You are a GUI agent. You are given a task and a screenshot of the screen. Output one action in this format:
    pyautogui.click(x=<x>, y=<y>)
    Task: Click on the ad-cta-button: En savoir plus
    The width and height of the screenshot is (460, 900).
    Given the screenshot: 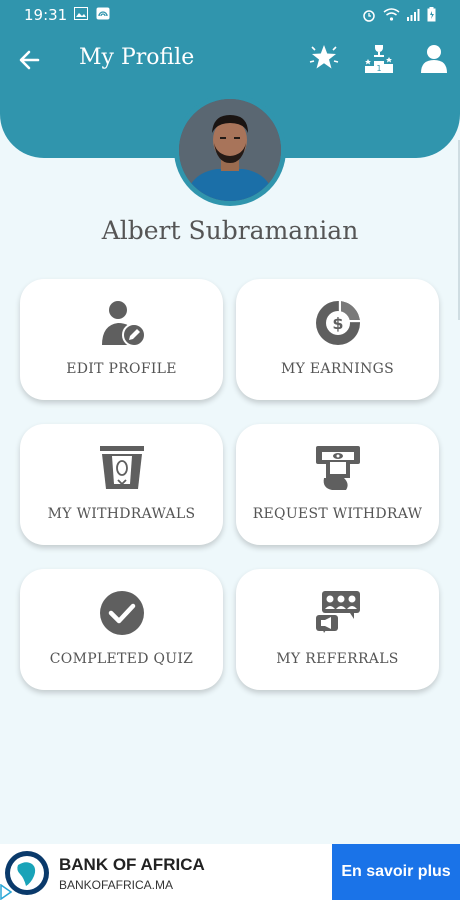 What is the action you would take?
    pyautogui.click(x=396, y=872)
    